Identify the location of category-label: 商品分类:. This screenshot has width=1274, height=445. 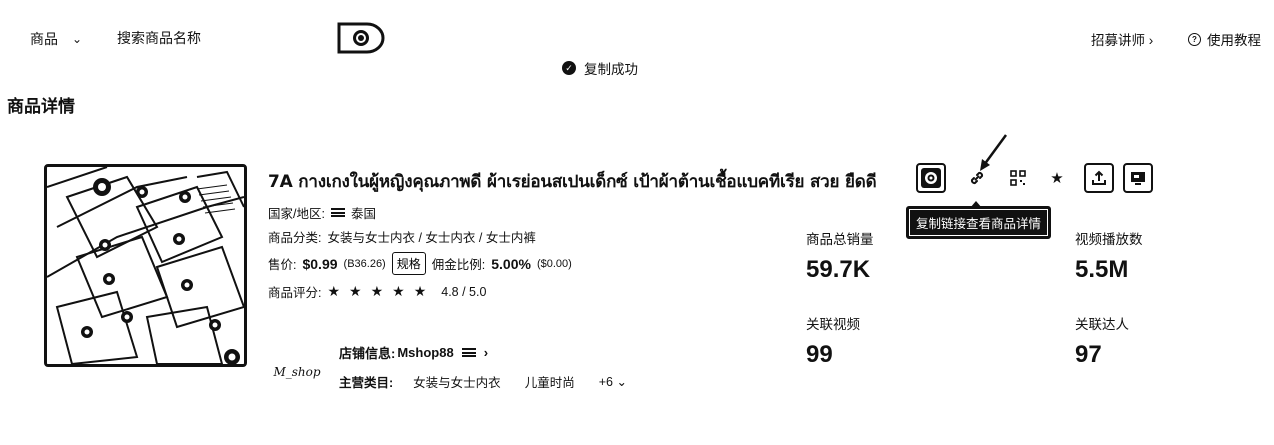
(295, 238).